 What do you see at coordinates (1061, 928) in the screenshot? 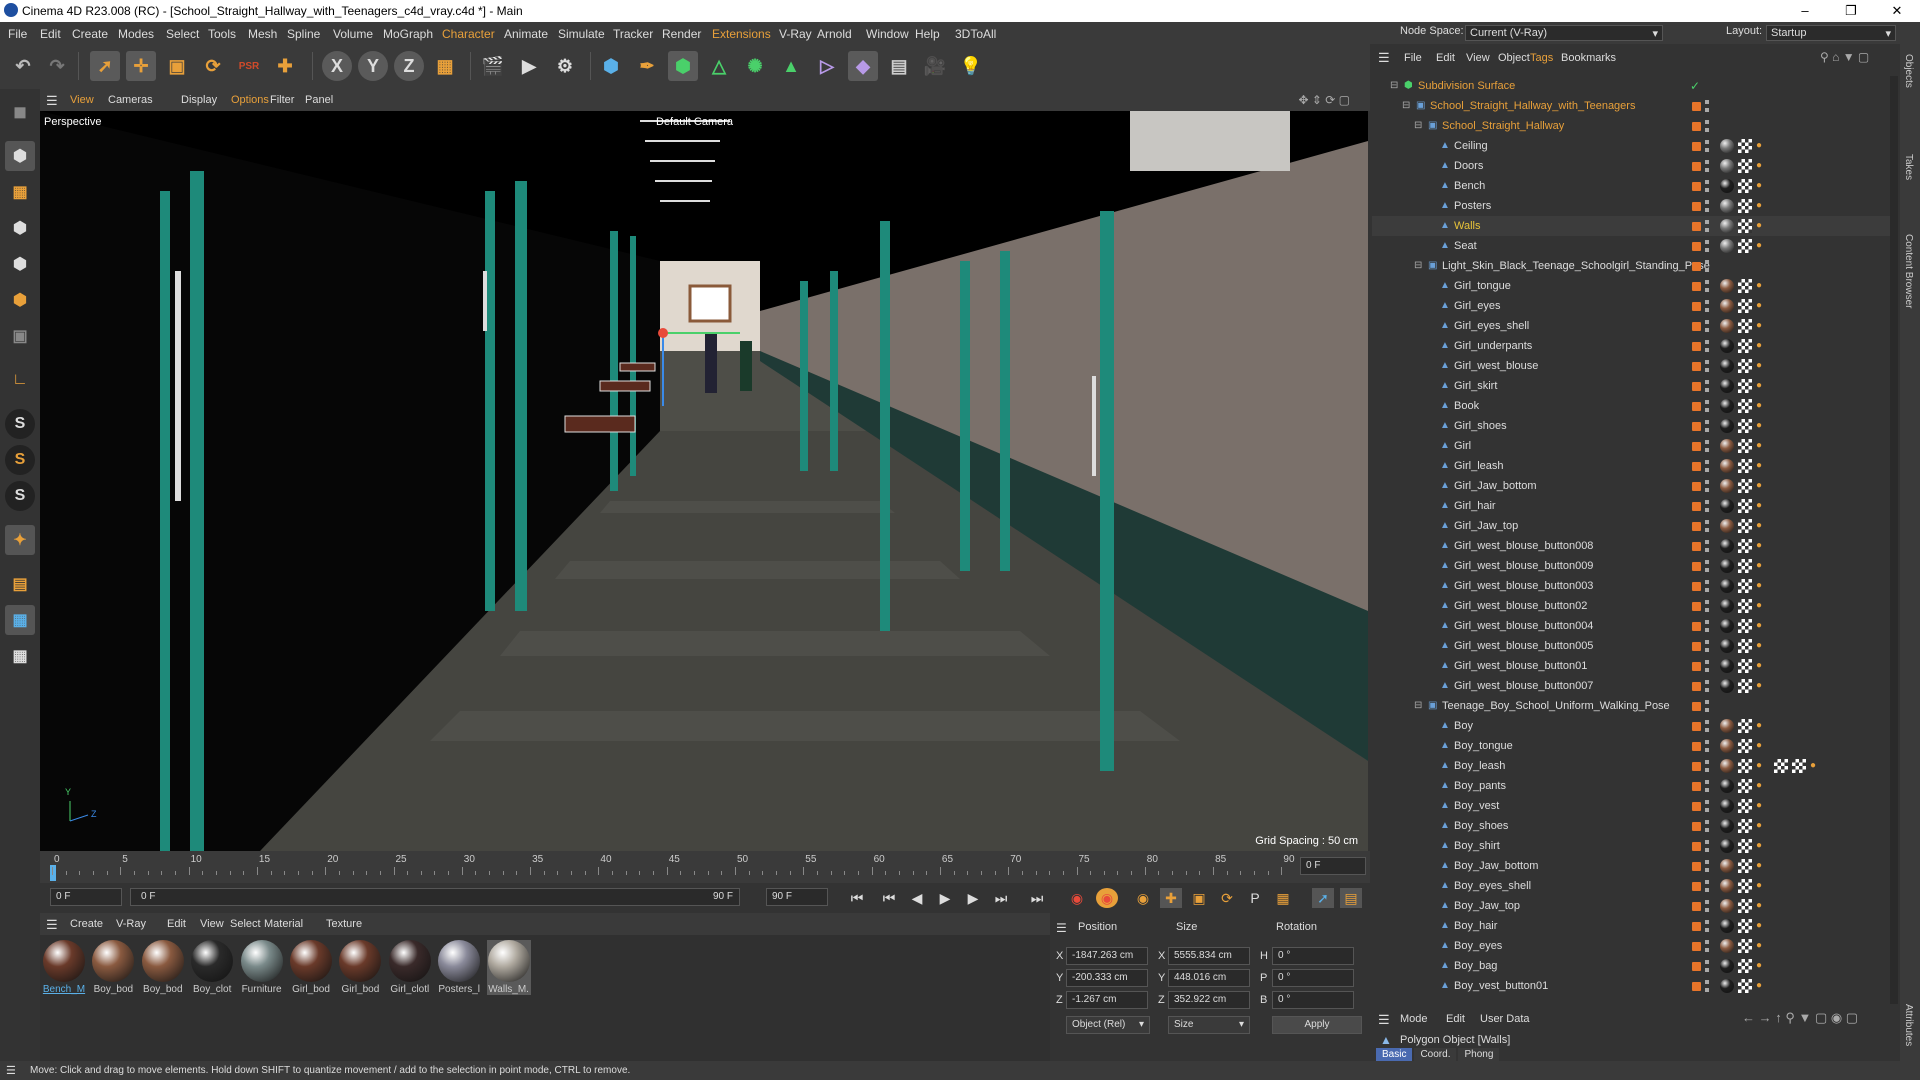
I see `hamburger-icon: ☰` at bounding box center [1061, 928].